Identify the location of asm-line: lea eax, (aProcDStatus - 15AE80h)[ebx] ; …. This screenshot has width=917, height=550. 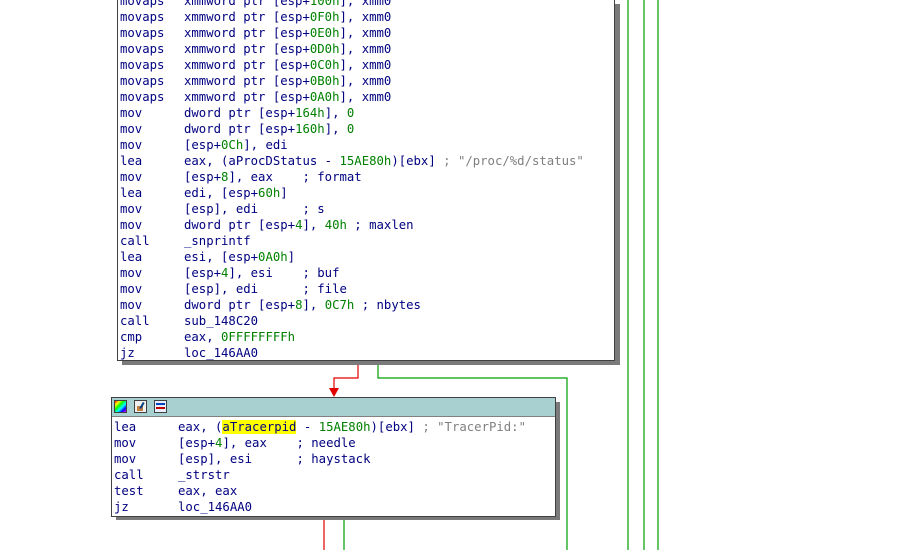
(366, 161).